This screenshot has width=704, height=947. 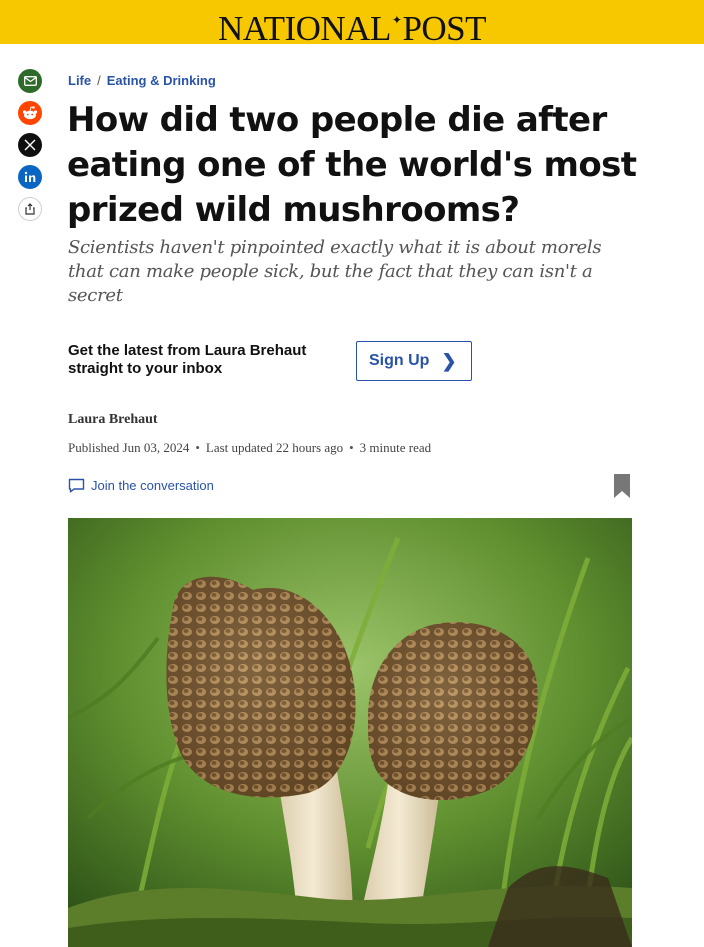 I want to click on breadcrumb-life: Life, so click(x=79, y=80).